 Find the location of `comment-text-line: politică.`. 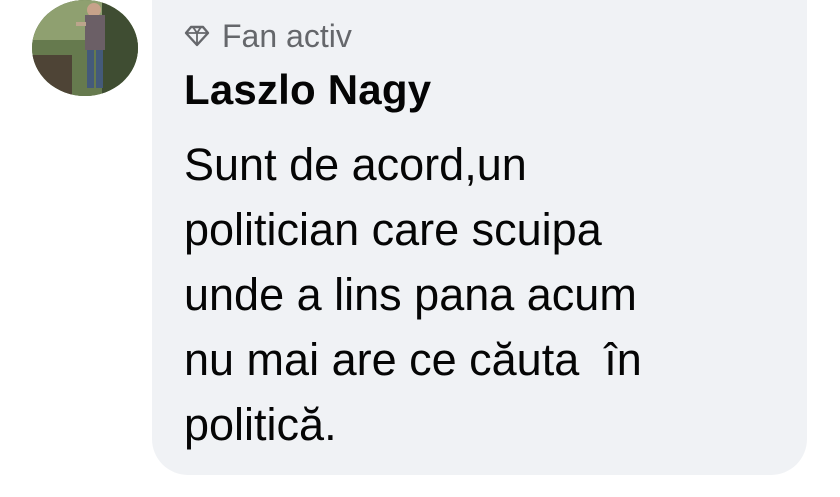

comment-text-line: politică. is located at coordinates (260, 424).